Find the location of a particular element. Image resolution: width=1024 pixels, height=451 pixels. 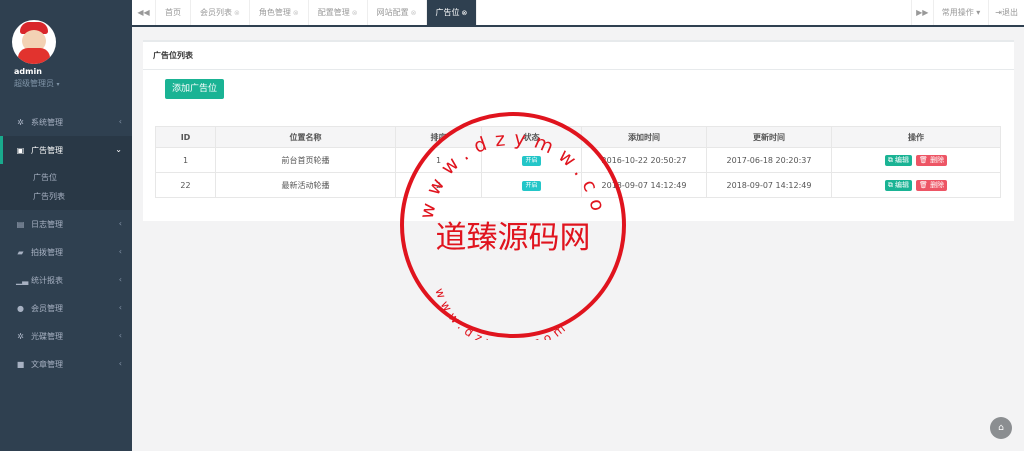

cell-actions: ⧉ 编辑 🗑 删除 is located at coordinates (916, 185).